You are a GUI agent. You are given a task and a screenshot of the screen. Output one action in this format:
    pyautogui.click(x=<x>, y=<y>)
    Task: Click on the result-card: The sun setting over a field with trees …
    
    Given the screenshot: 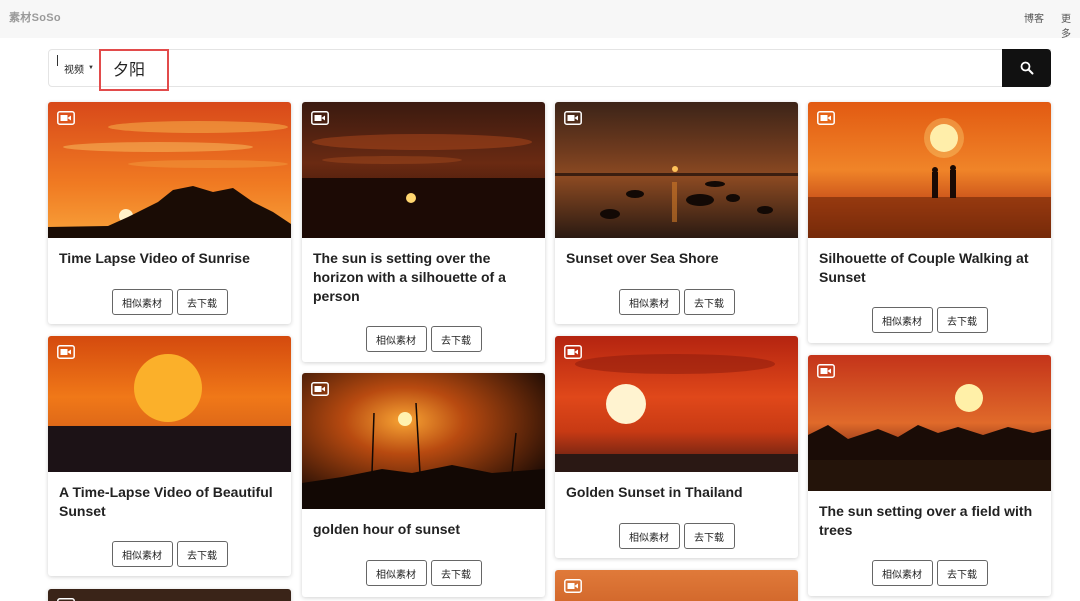 What is the action you would take?
    pyautogui.click(x=929, y=475)
    